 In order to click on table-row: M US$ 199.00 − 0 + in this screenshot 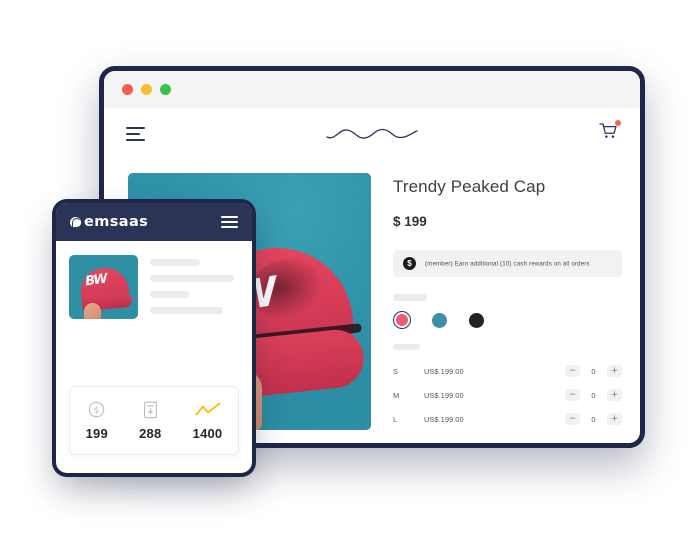, I will do `click(507, 395)`.